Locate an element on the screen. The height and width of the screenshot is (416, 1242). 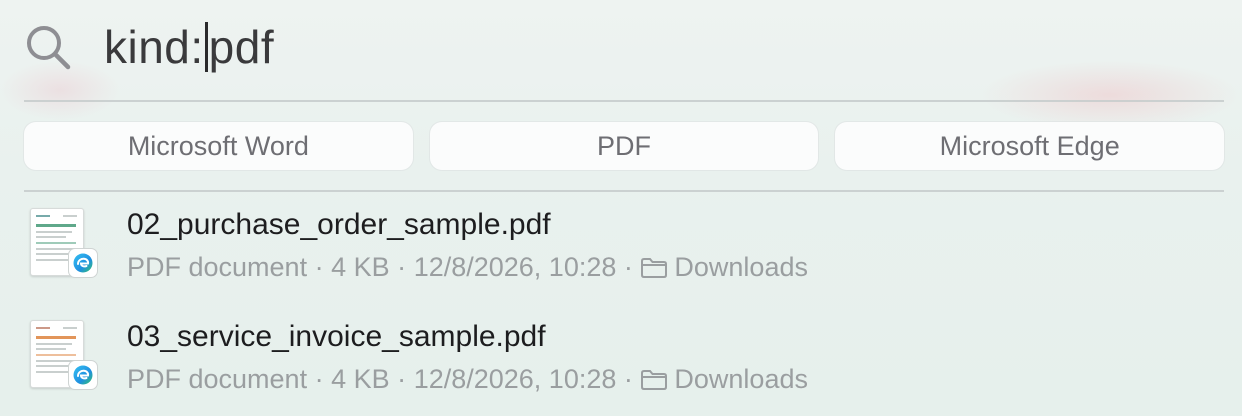
chip-microsoft-edge: Microsoft Edge is located at coordinates (1030, 146).